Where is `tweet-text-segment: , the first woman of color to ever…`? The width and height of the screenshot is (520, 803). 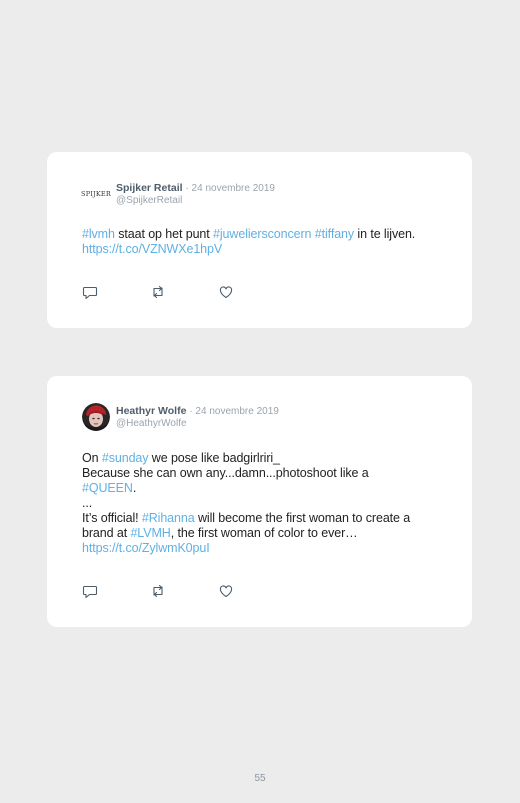
tweet-text-segment: , the first woman of color to ever… is located at coordinates (264, 533).